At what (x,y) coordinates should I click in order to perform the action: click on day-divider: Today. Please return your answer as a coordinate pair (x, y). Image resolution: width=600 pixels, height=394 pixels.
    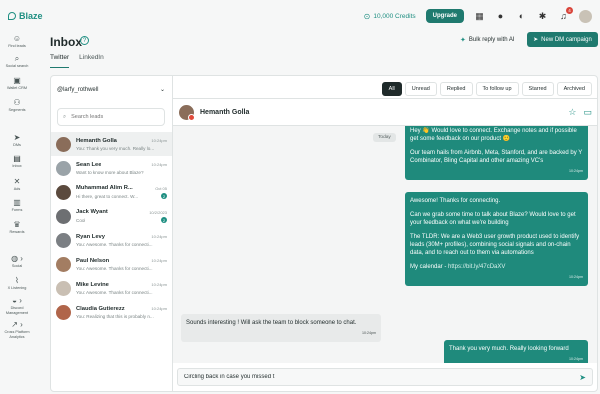
    Looking at the image, I should click on (384, 137).